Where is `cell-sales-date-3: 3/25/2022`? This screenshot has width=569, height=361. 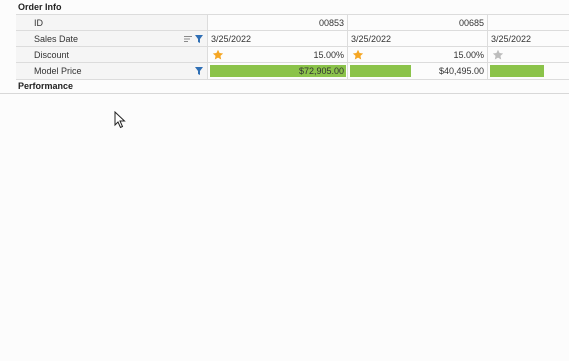 cell-sales-date-3: 3/25/2022 is located at coordinates (528, 39).